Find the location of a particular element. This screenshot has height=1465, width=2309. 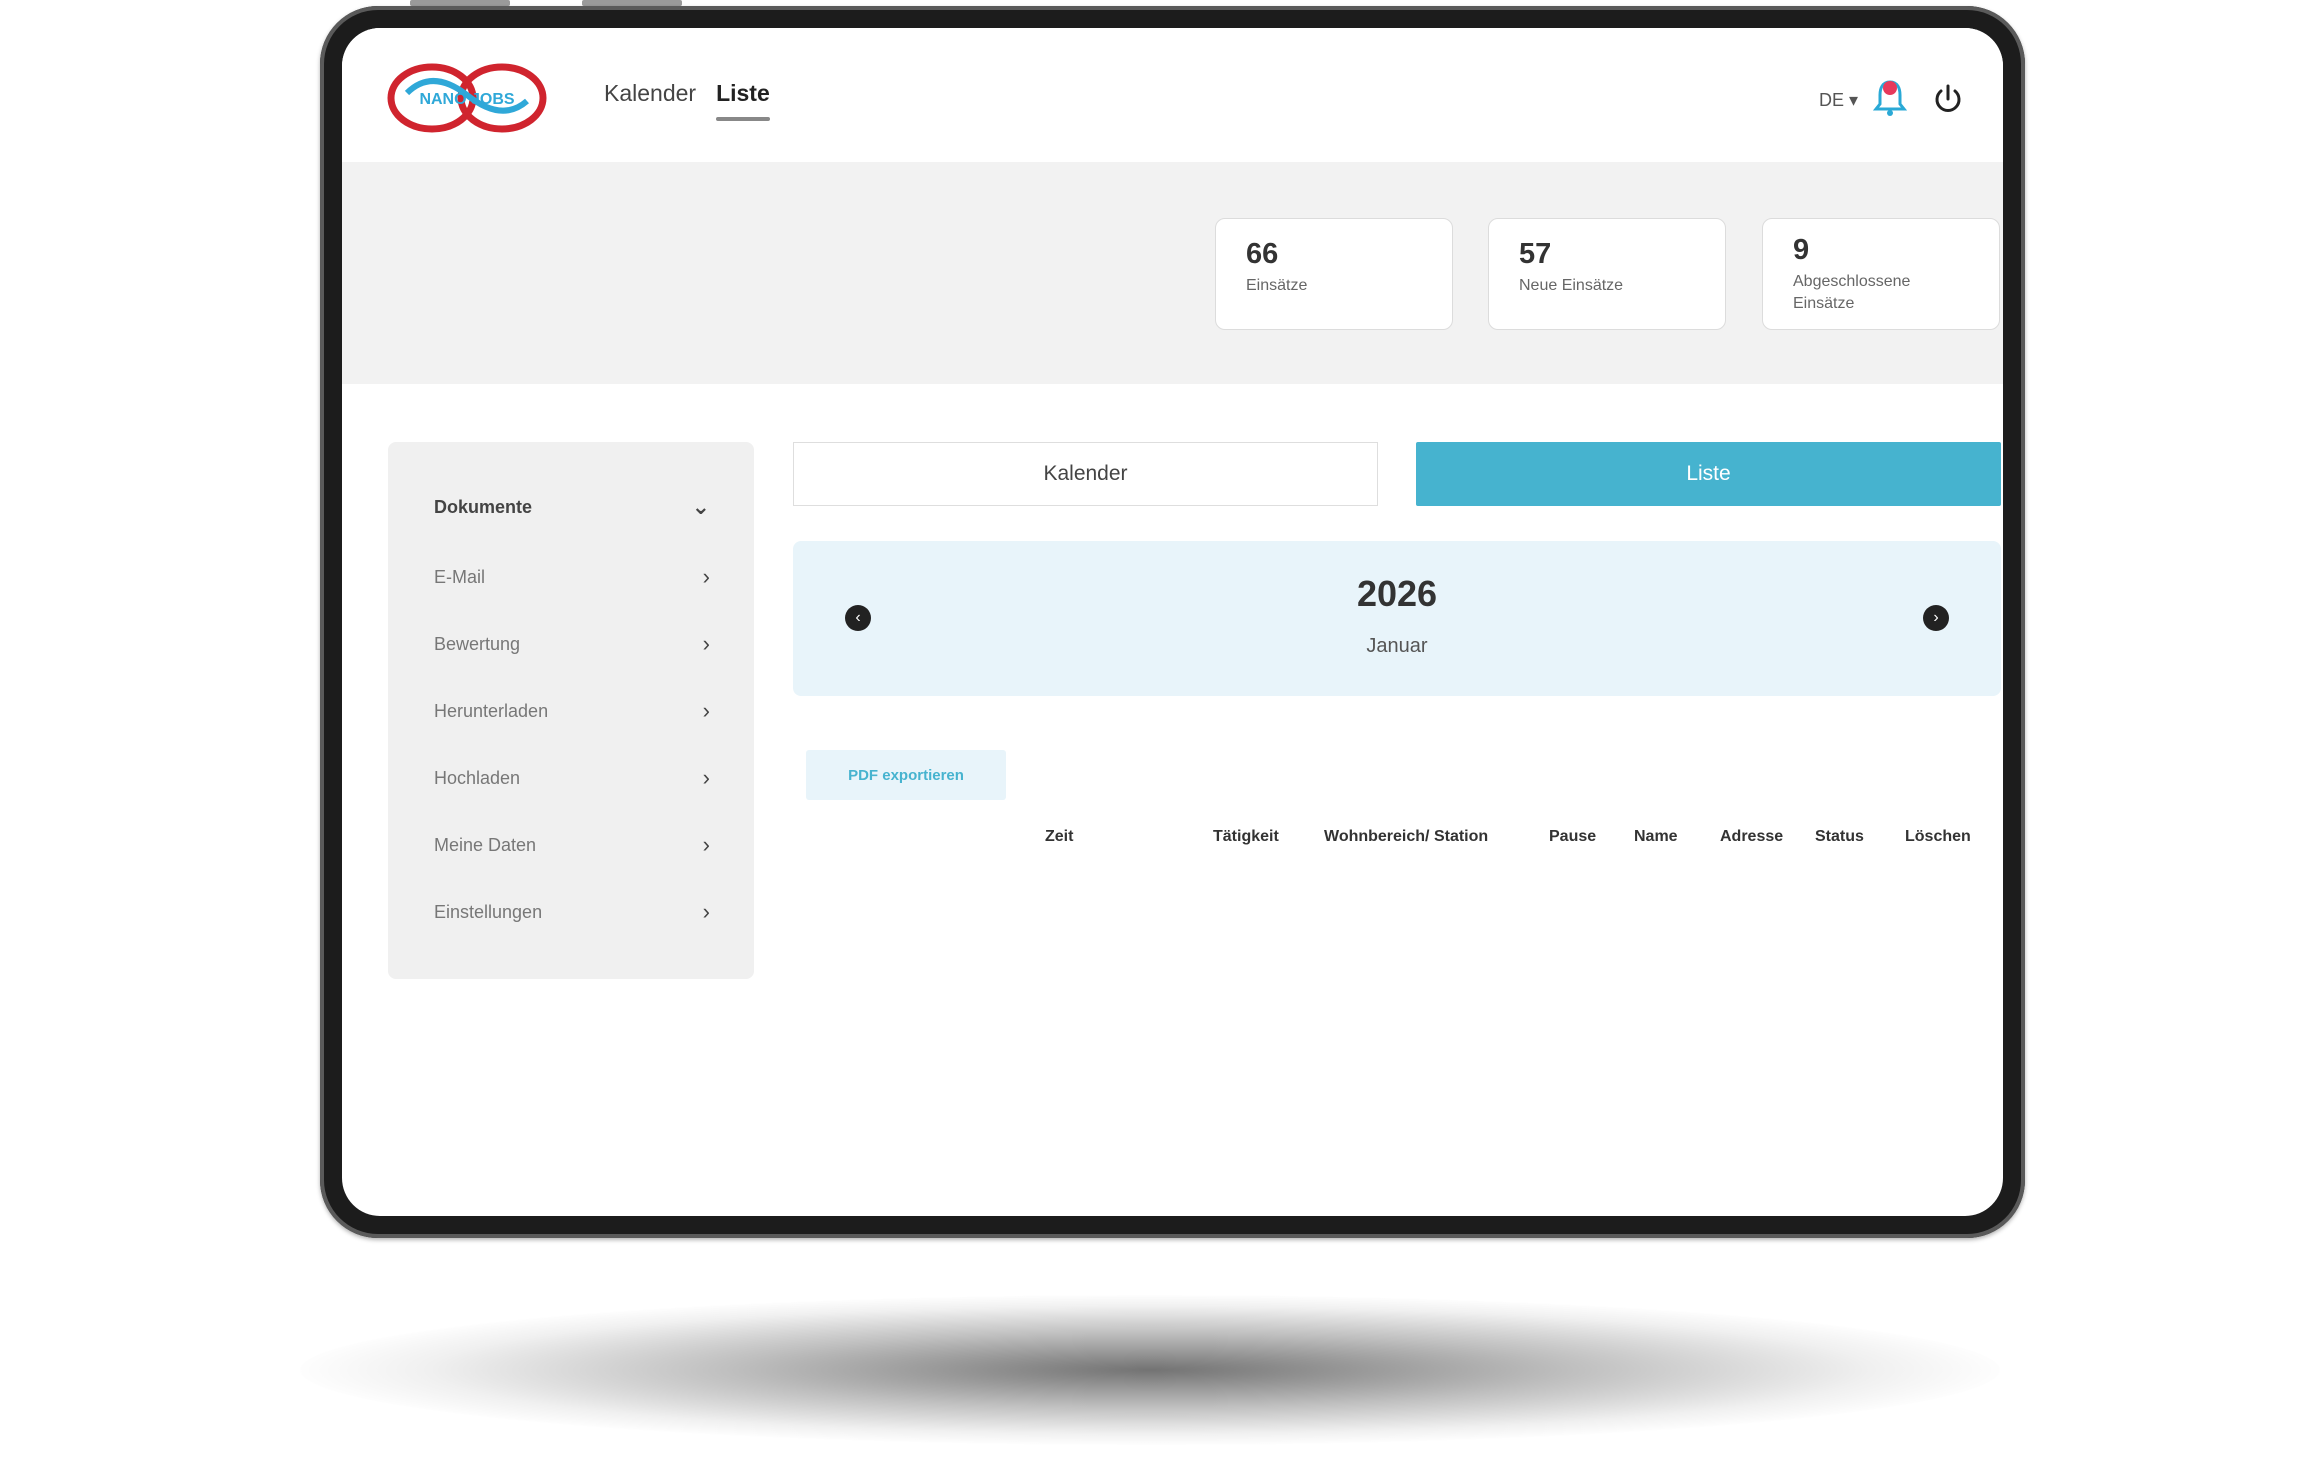

stat-value: 9 is located at coordinates (1801, 250).